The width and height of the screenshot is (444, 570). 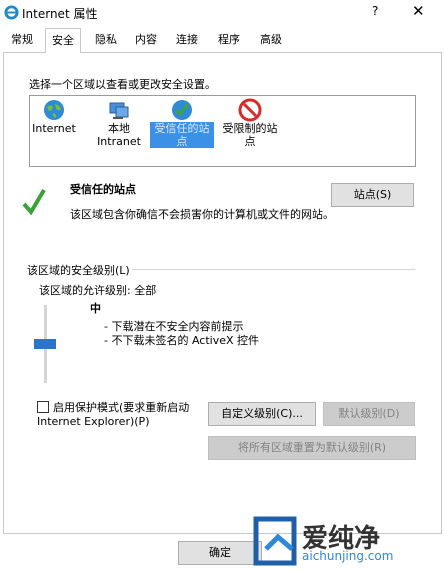 I want to click on level-bullet: - 下载潜在不安全内容前提示, so click(x=174, y=326).